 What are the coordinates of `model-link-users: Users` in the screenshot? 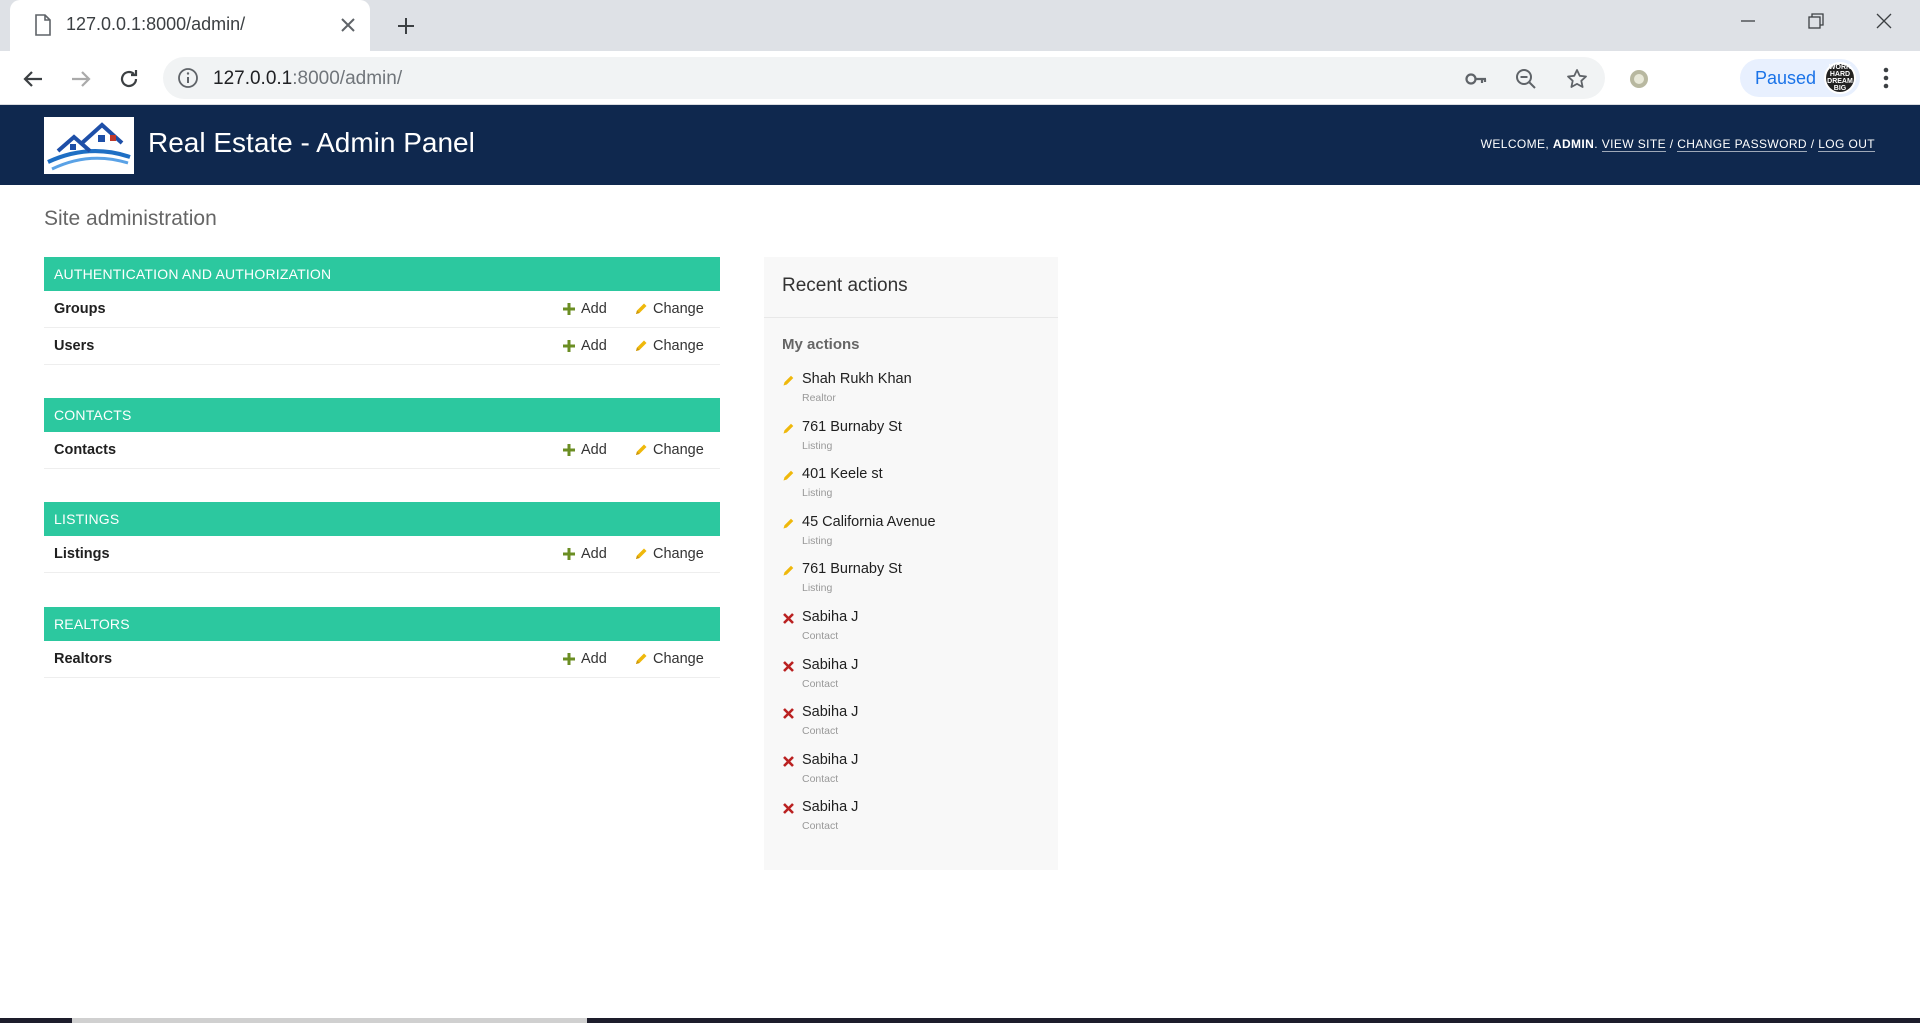 It's located at (74, 346).